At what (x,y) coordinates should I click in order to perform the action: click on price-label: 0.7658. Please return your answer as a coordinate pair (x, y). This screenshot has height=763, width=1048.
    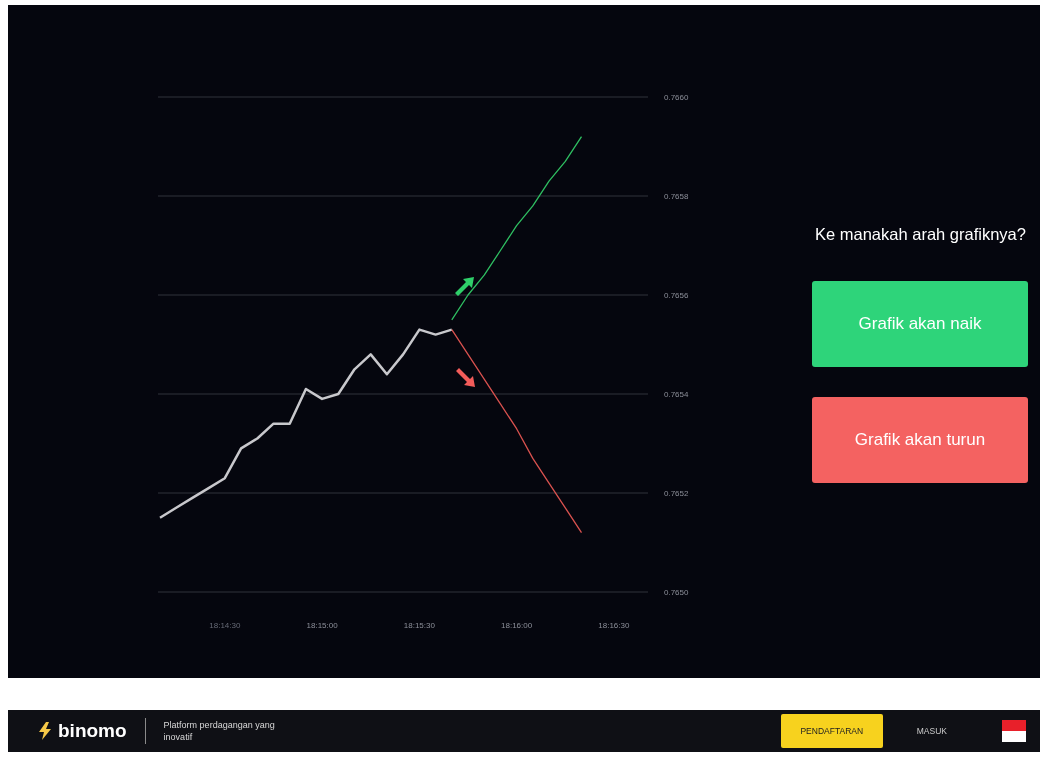
    Looking at the image, I should click on (676, 196).